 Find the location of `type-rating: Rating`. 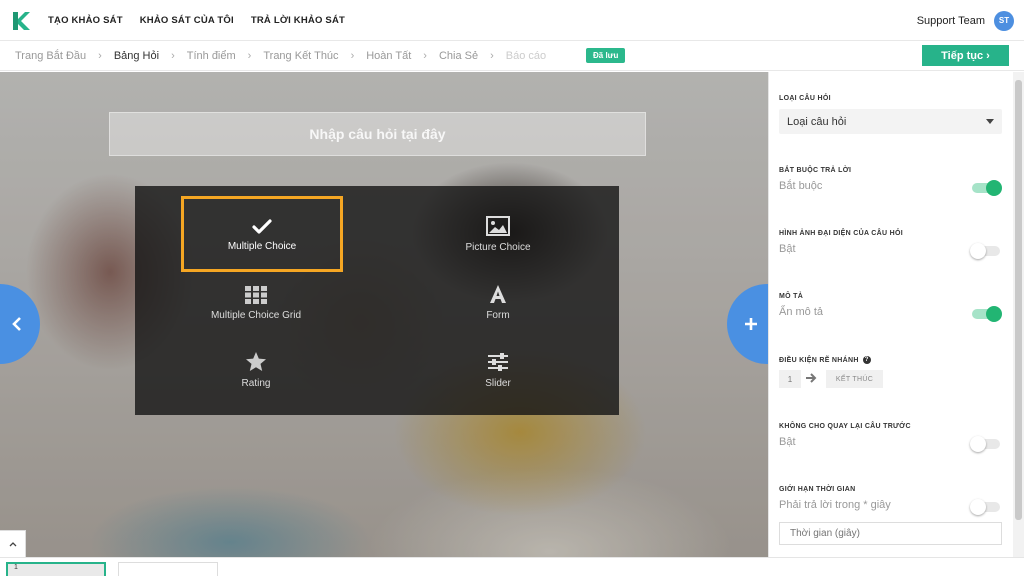

type-rating: Rating is located at coordinates (256, 367).